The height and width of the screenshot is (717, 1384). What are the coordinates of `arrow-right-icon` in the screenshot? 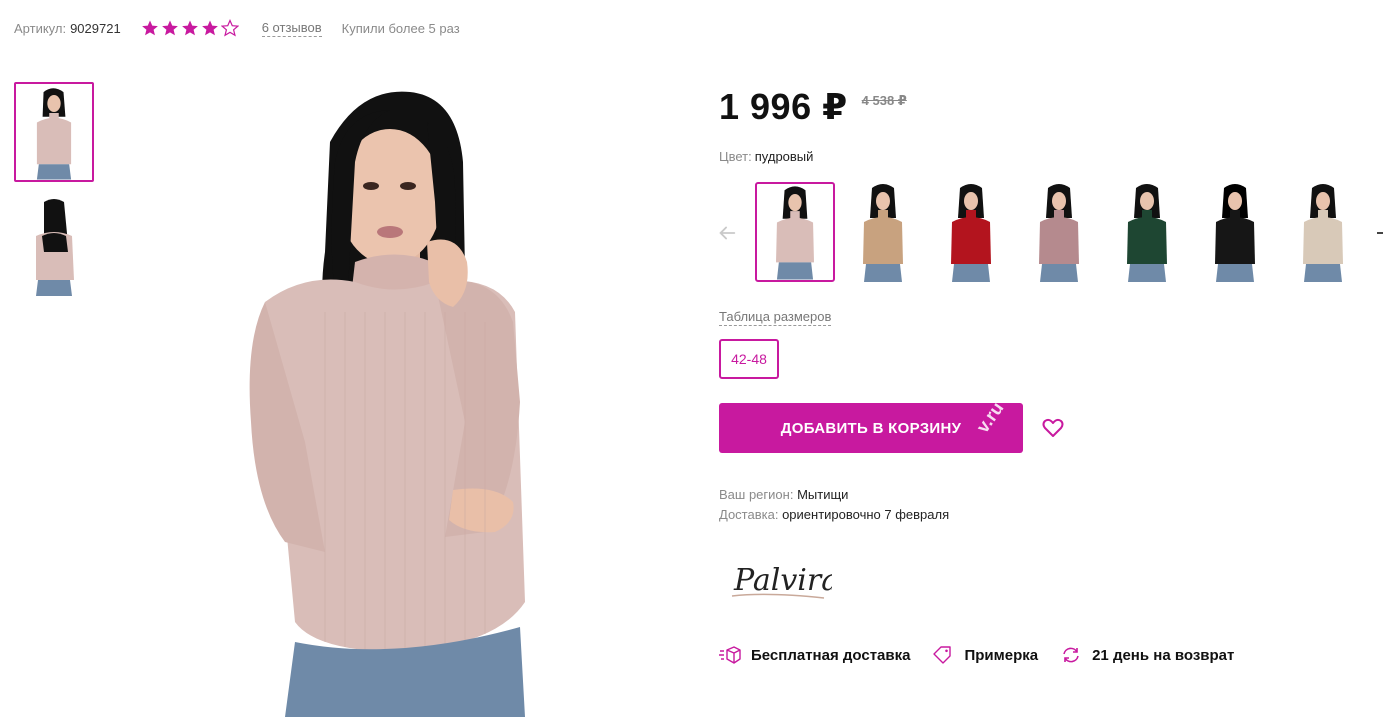 It's located at (1380, 233).